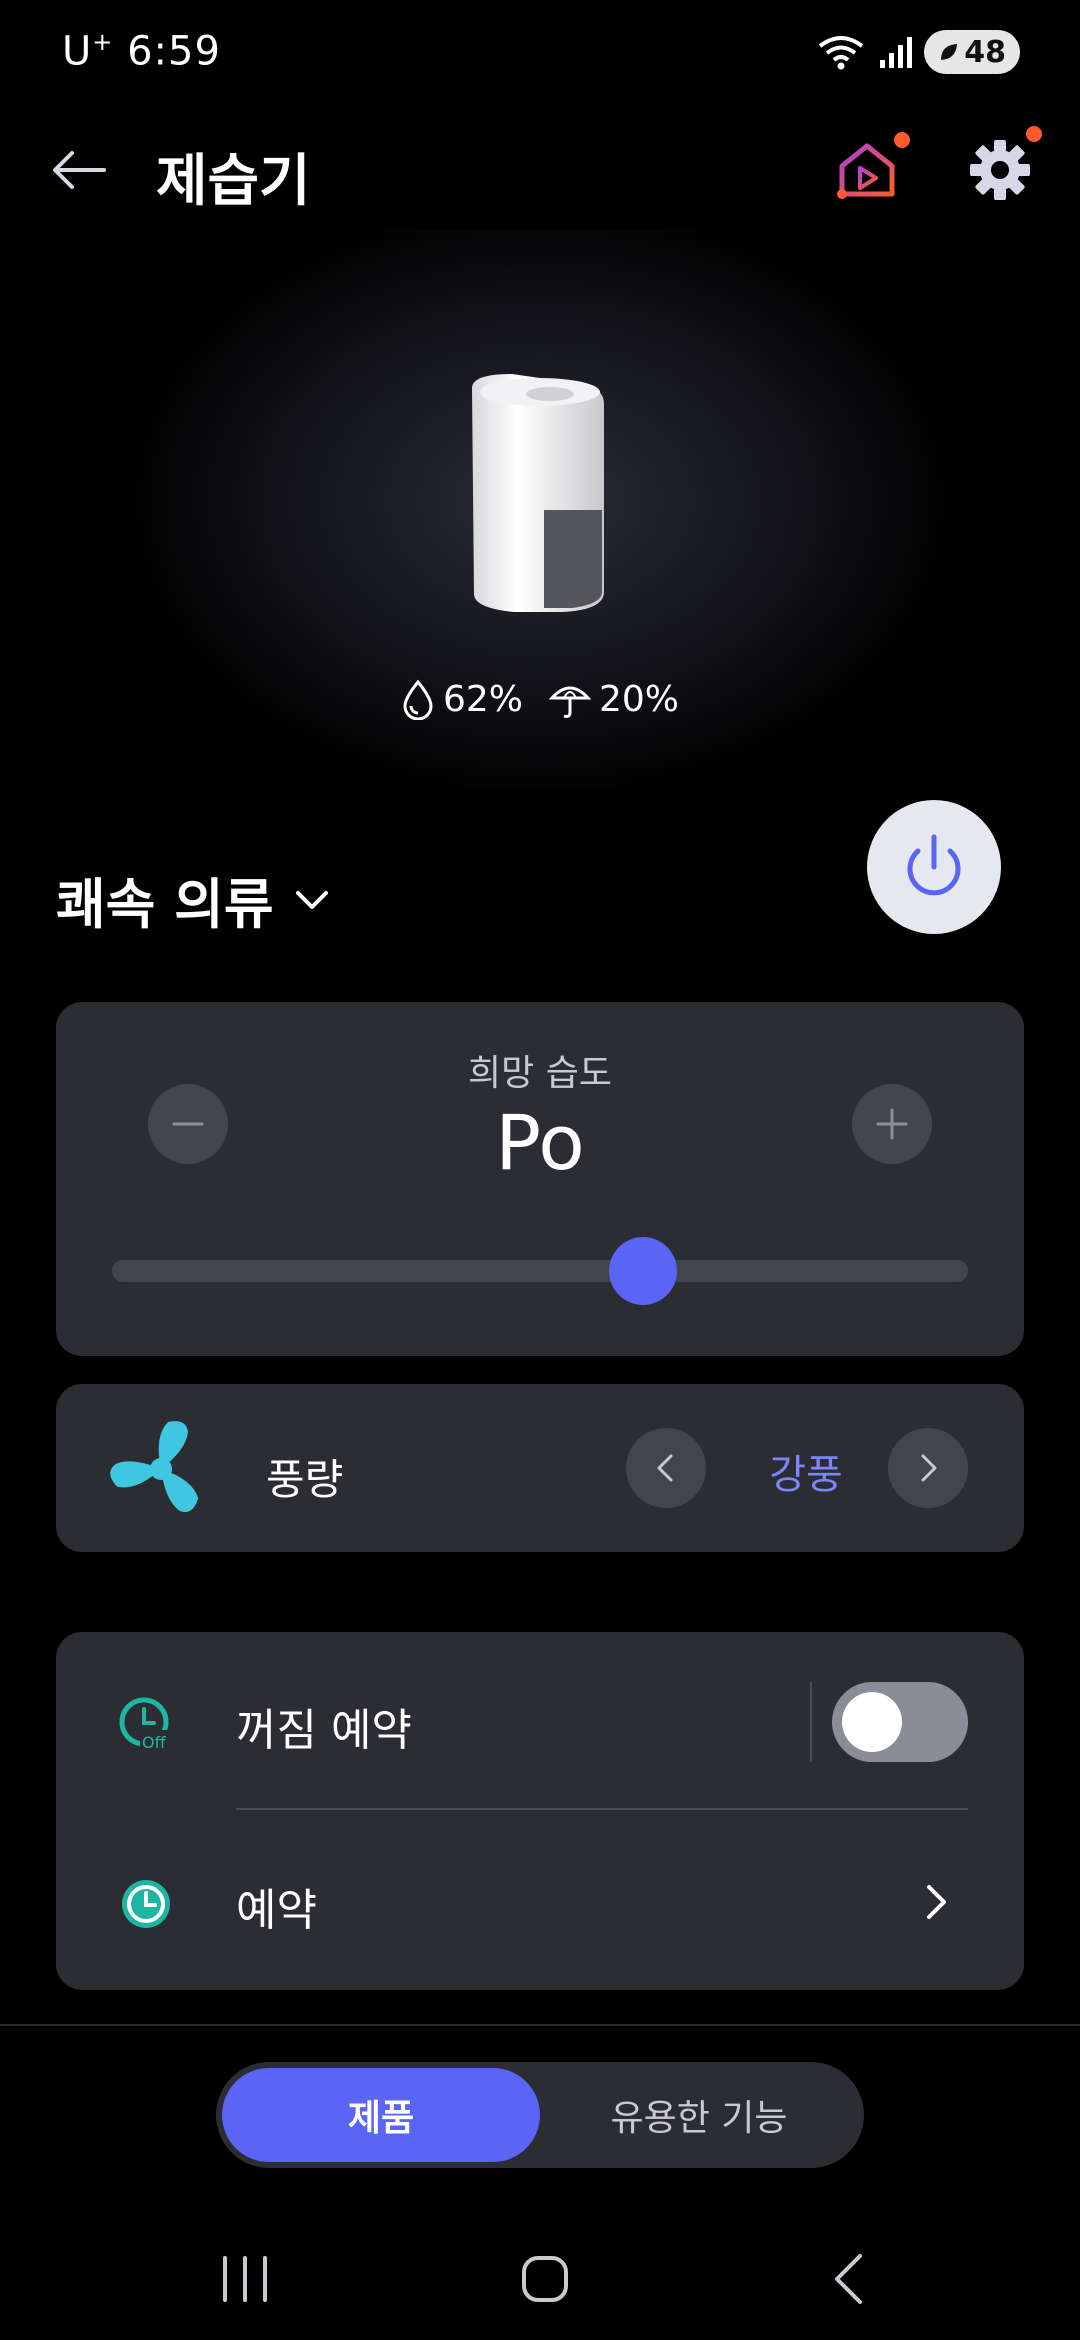  Describe the element at coordinates (540, 170) in the screenshot. I see `app-header: 제습기` at that location.